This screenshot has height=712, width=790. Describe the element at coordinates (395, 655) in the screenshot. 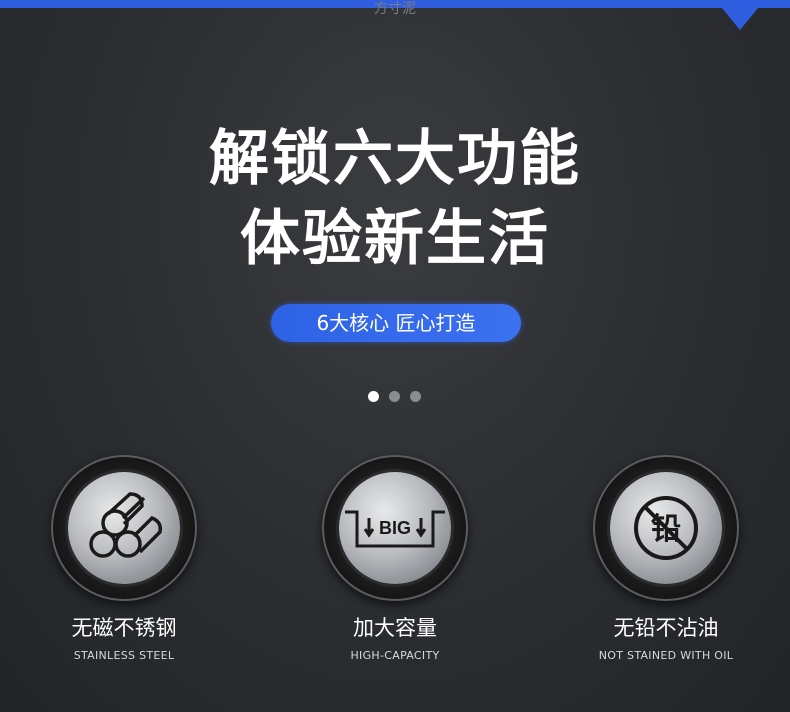

I see `feature-subtitle: HIGH-CAPACITY` at that location.